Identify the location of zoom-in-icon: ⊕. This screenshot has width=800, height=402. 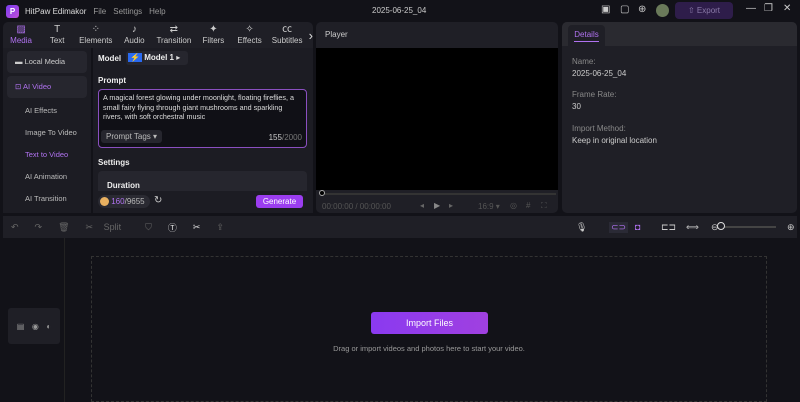
(791, 227).